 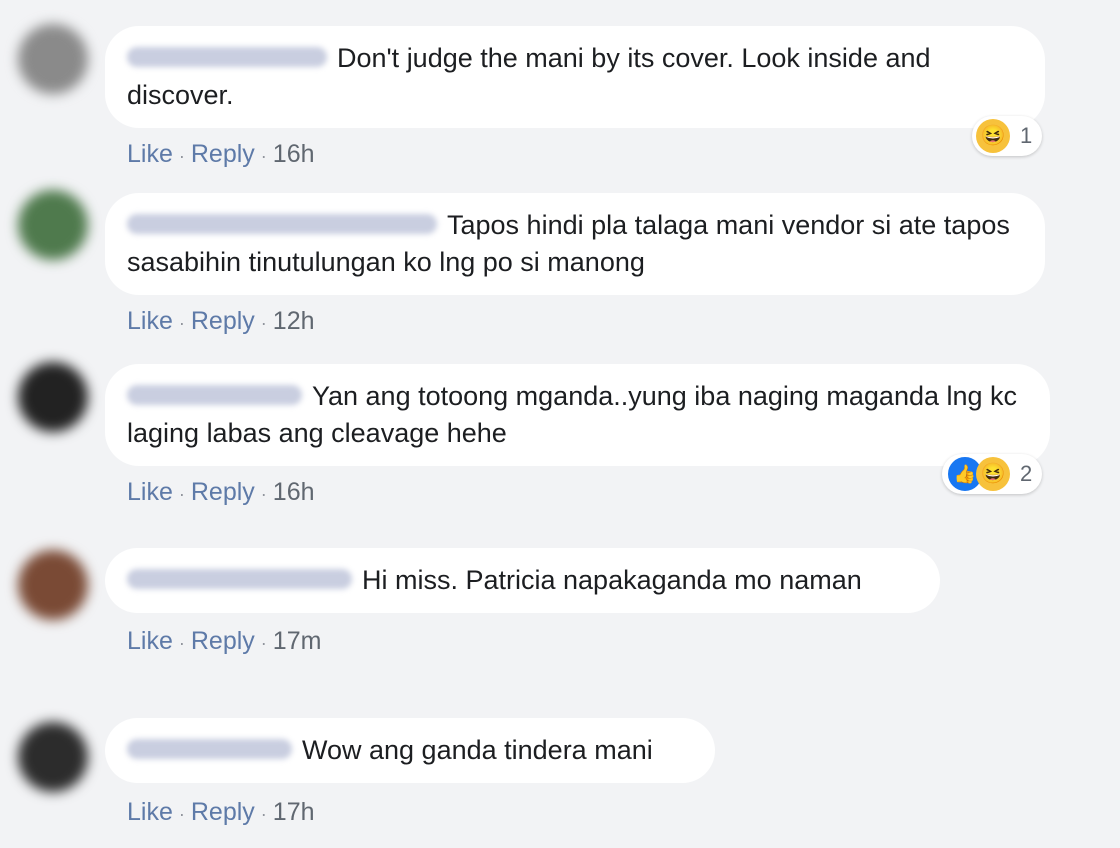 I want to click on reactions-summary: 👍 😆 2, so click(x=992, y=474).